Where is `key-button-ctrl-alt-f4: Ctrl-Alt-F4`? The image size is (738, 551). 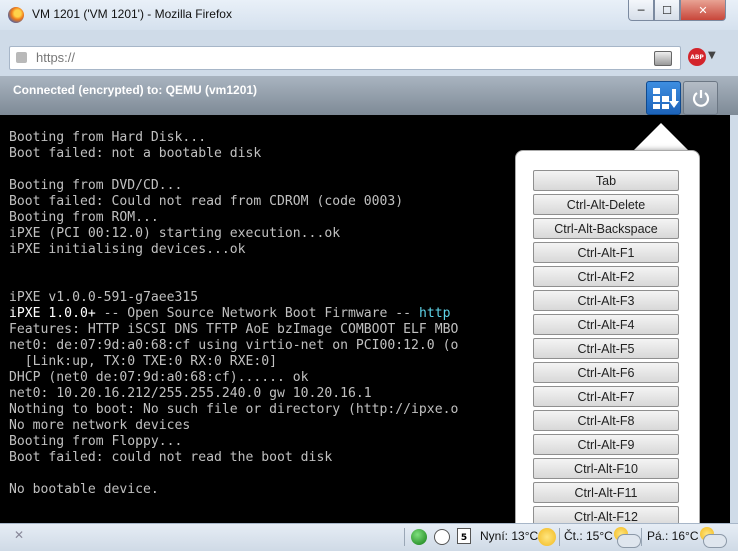
key-button-ctrl-alt-f4: Ctrl-Alt-F4 is located at coordinates (606, 324).